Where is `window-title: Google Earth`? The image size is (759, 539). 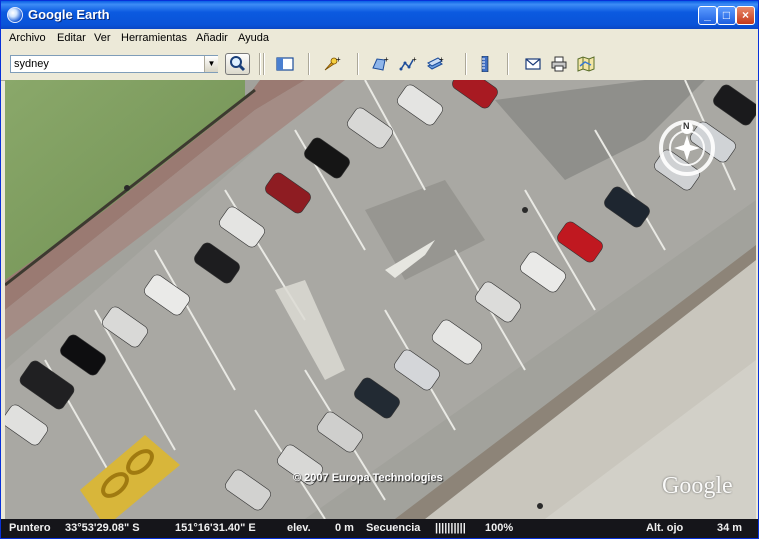 window-title: Google Earth is located at coordinates (69, 14).